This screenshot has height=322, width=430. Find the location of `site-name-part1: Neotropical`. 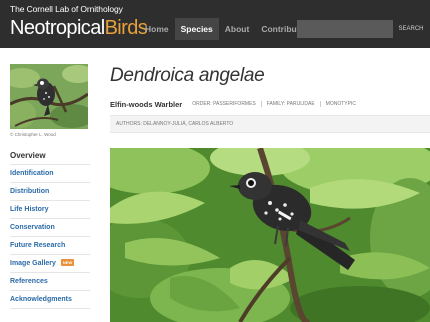

site-name-part1: Neotropical is located at coordinates (57, 28).